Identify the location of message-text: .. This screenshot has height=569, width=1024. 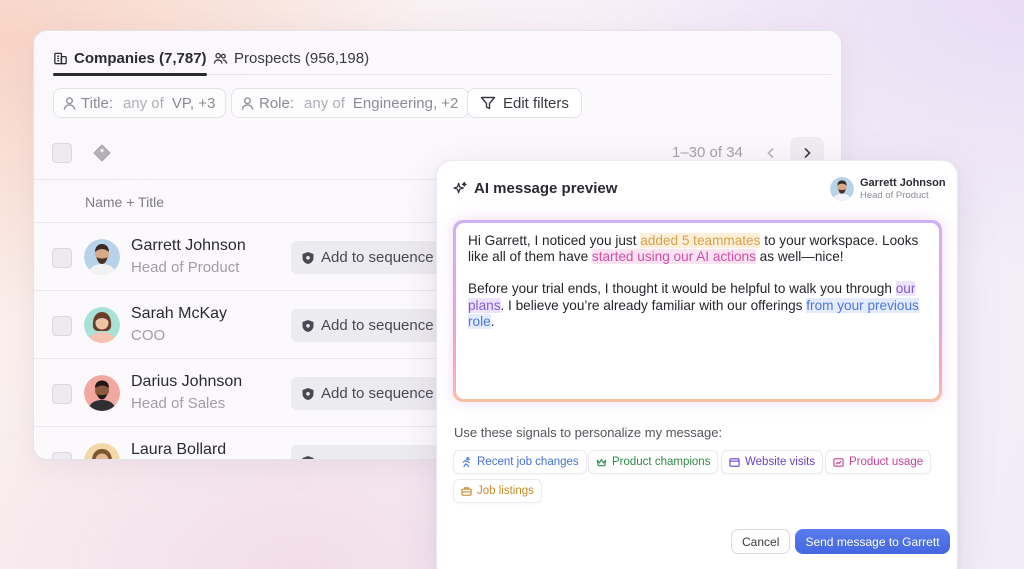
(492, 321).